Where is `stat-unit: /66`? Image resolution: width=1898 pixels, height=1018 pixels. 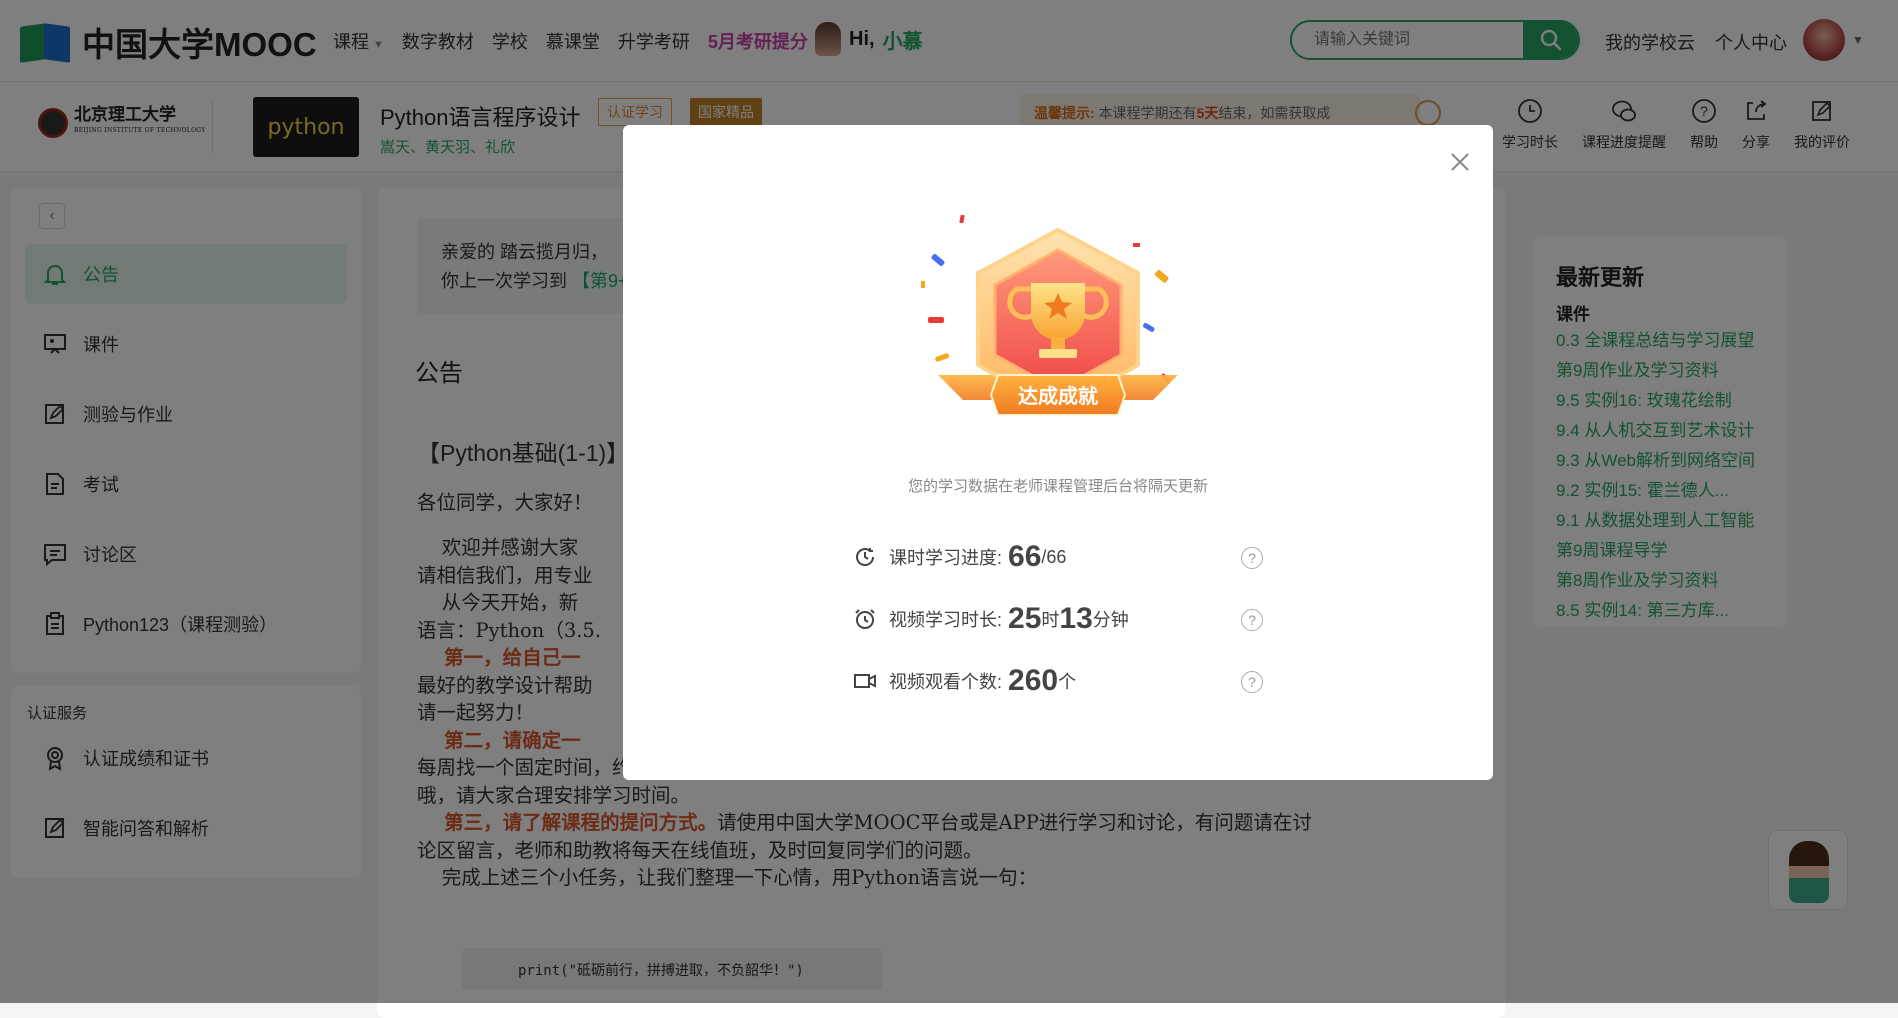 stat-unit: /66 is located at coordinates (1054, 556).